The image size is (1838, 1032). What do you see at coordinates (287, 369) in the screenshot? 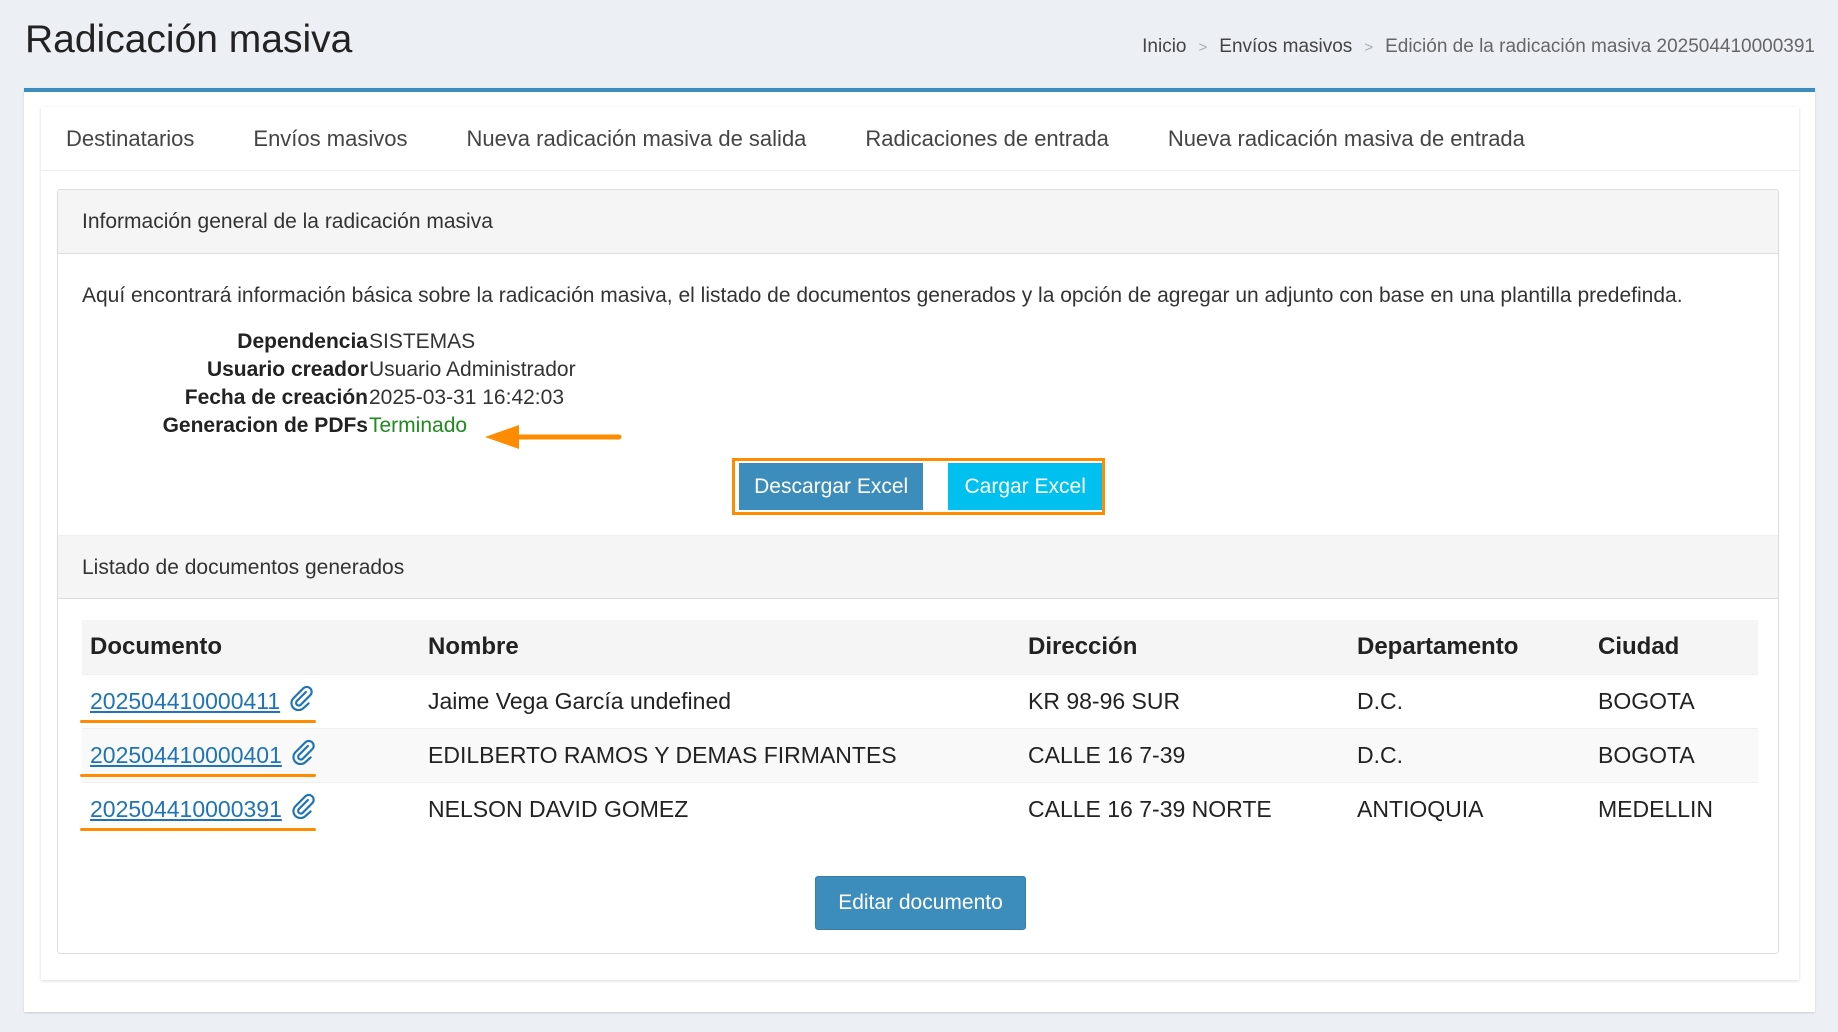
I see `info-label: Usuario creador` at bounding box center [287, 369].